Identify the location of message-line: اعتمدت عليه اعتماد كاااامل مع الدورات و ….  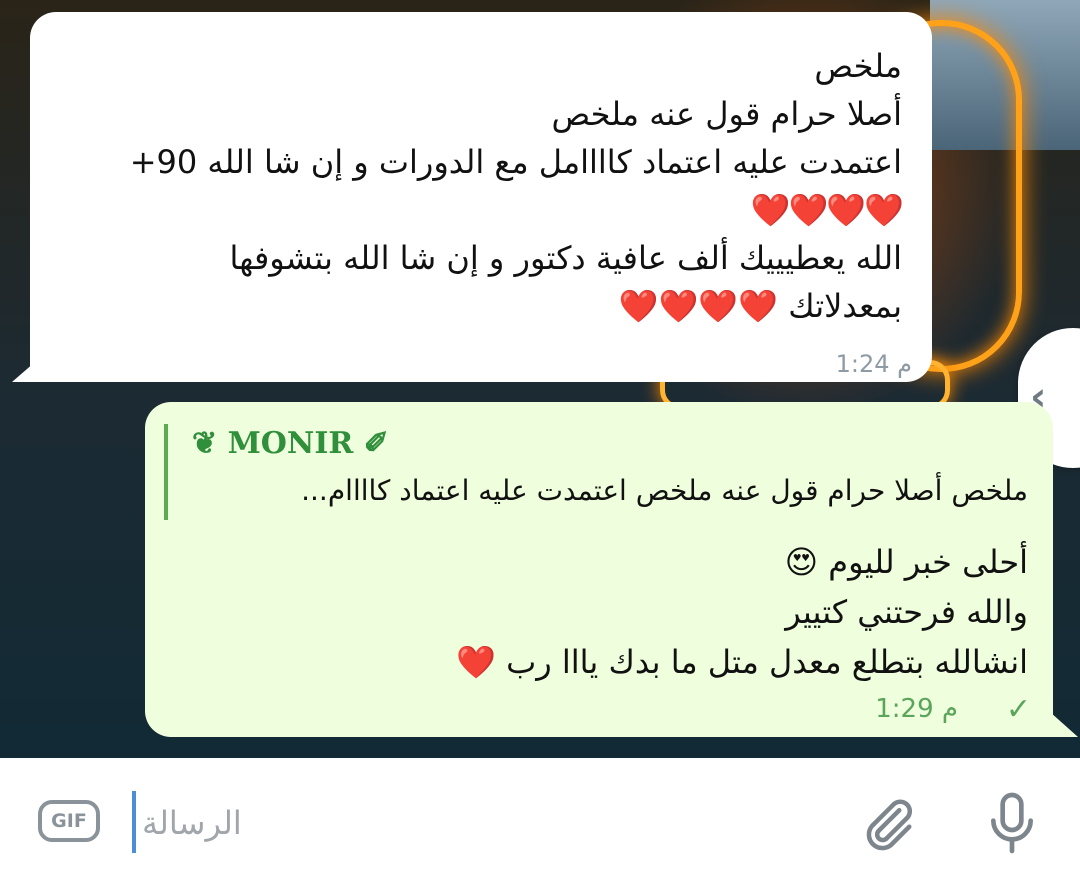
(515, 162).